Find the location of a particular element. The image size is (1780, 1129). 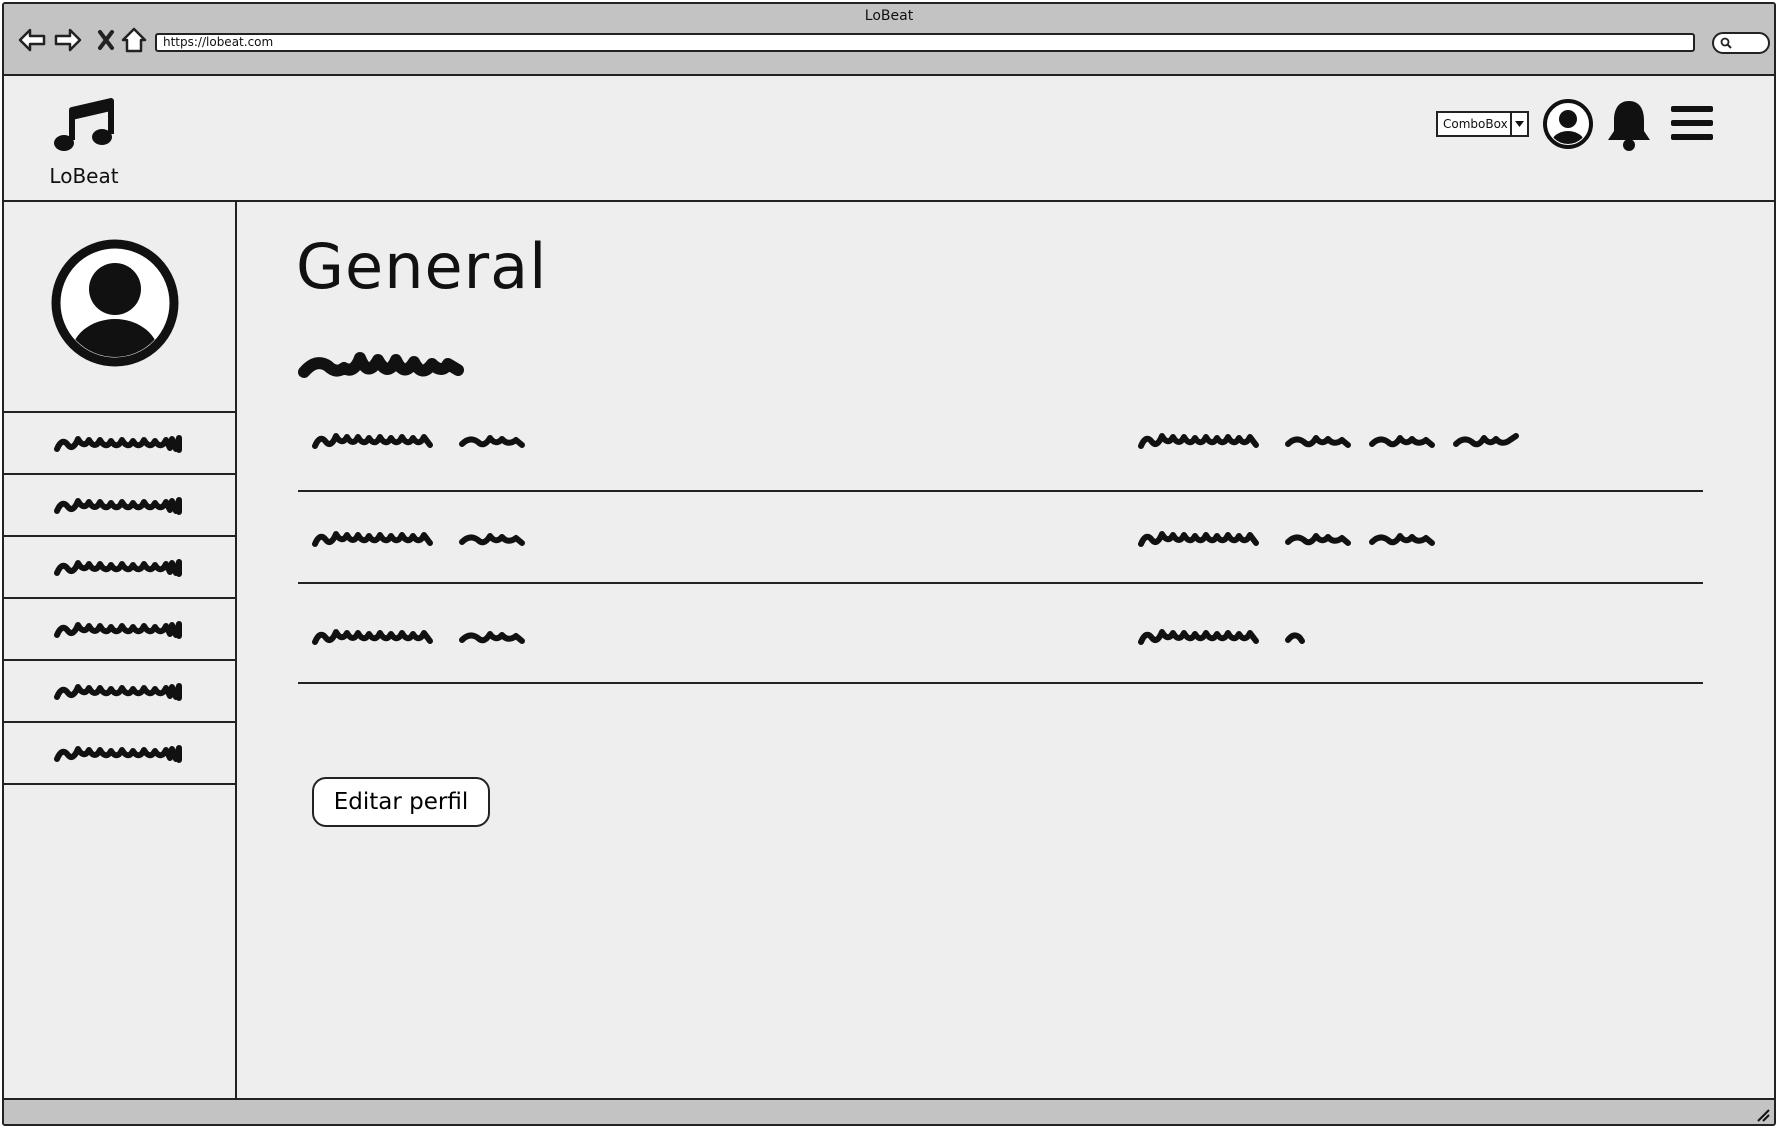

page-title: General is located at coordinates (422, 266).